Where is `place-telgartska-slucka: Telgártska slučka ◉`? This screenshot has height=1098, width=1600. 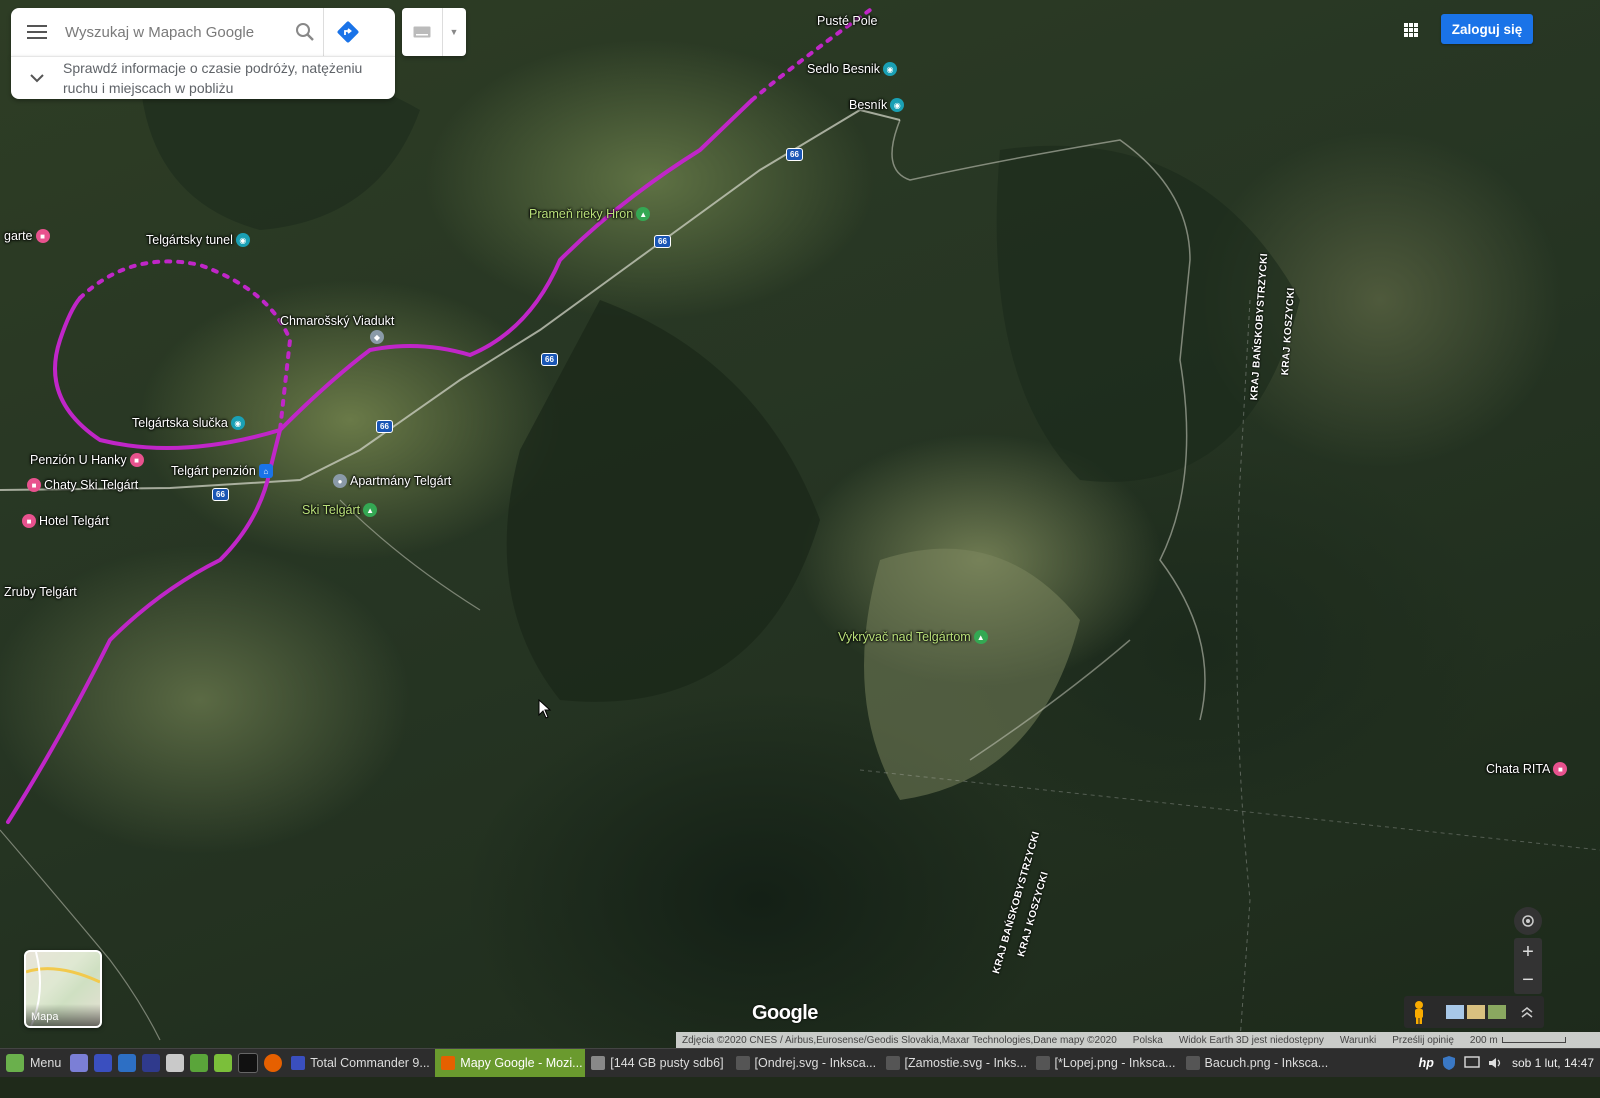
place-telgartska-slucka: Telgártska slučka ◉ is located at coordinates (188, 423).